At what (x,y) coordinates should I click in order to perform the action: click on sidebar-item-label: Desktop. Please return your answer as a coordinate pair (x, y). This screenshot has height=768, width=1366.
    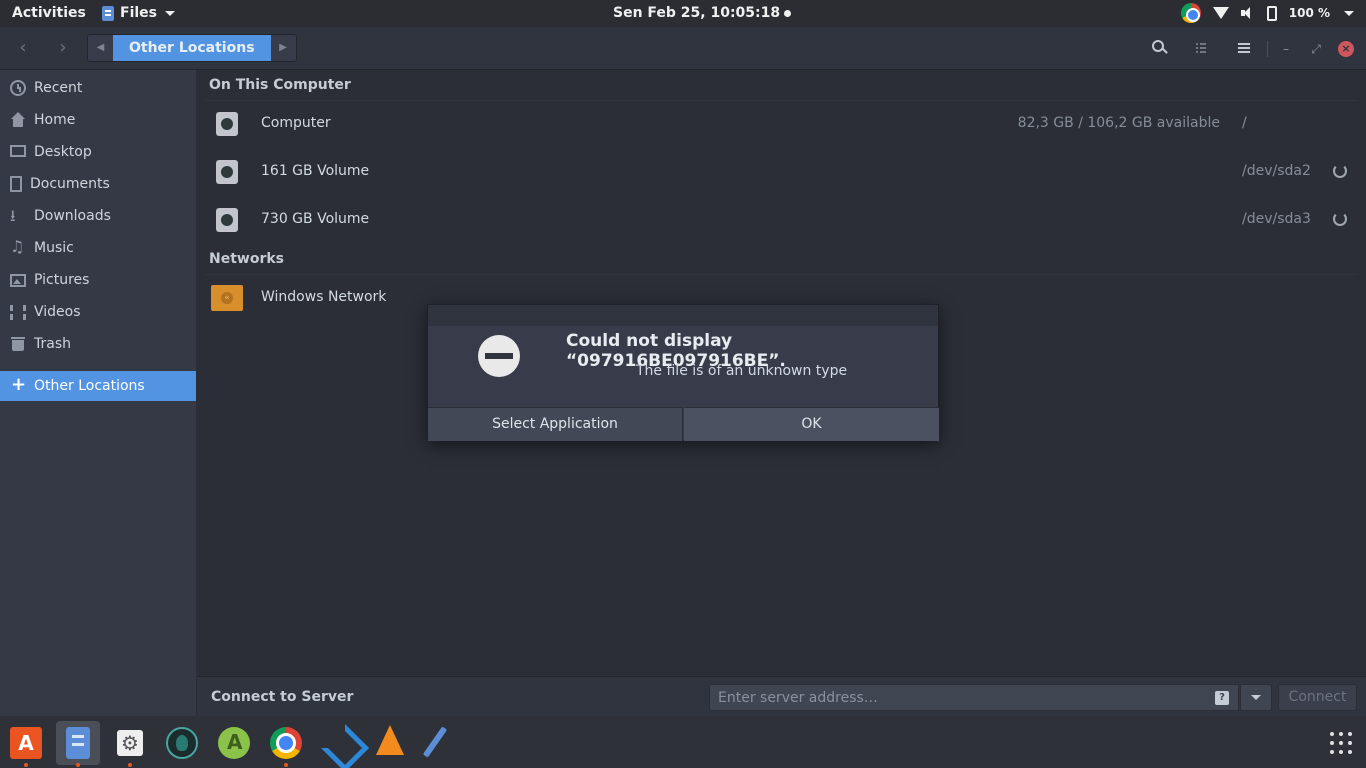
    Looking at the image, I should click on (63, 152).